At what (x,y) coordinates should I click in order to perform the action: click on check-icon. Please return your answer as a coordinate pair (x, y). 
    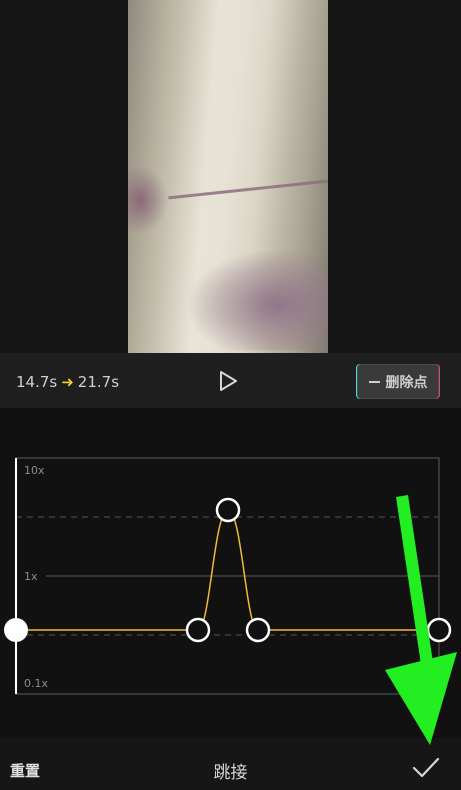
    Looking at the image, I should click on (426, 767).